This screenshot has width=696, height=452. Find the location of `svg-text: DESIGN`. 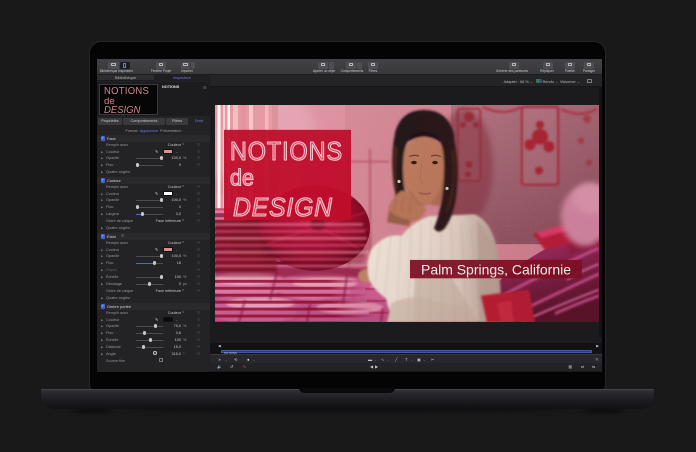

svg-text: DESIGN is located at coordinates (283, 208).